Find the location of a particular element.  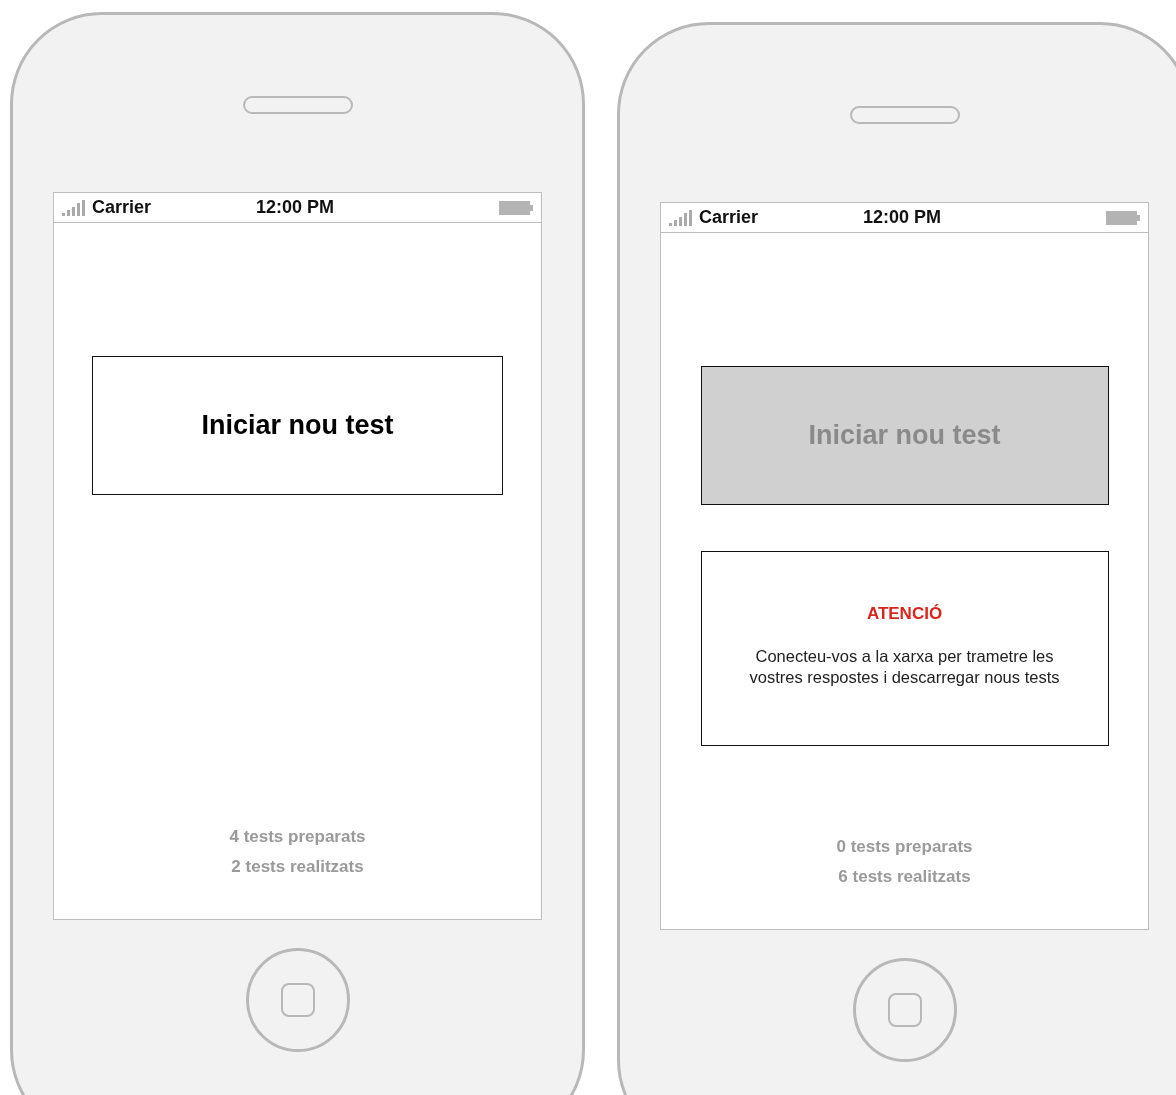

test-count: 0 tests preparats is located at coordinates (904, 847).